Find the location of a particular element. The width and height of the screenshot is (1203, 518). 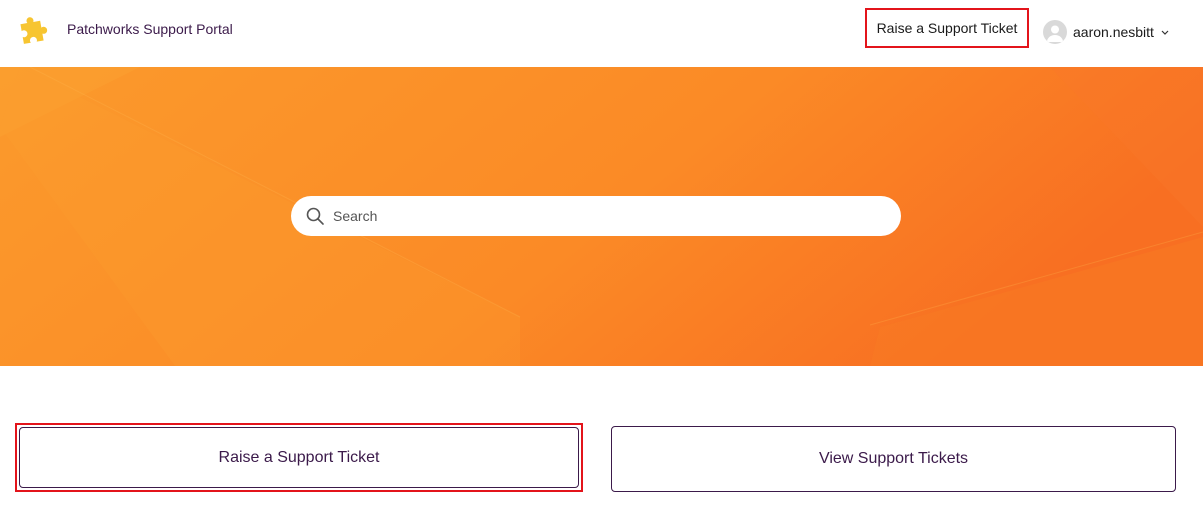

view-tickets-label: View Support Tickets is located at coordinates (893, 458).